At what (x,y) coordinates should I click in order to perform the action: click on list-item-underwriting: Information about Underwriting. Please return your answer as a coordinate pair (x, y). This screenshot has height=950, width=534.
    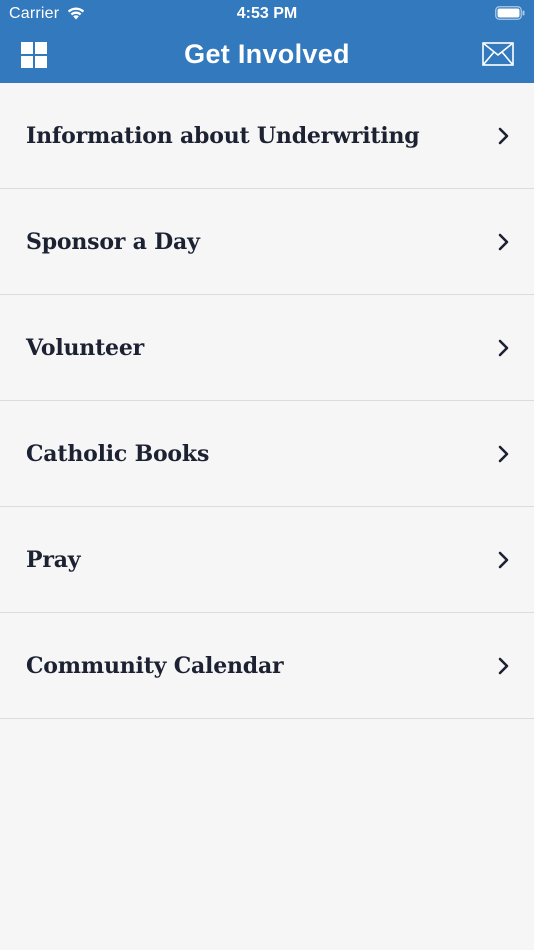
    Looking at the image, I should click on (267, 136).